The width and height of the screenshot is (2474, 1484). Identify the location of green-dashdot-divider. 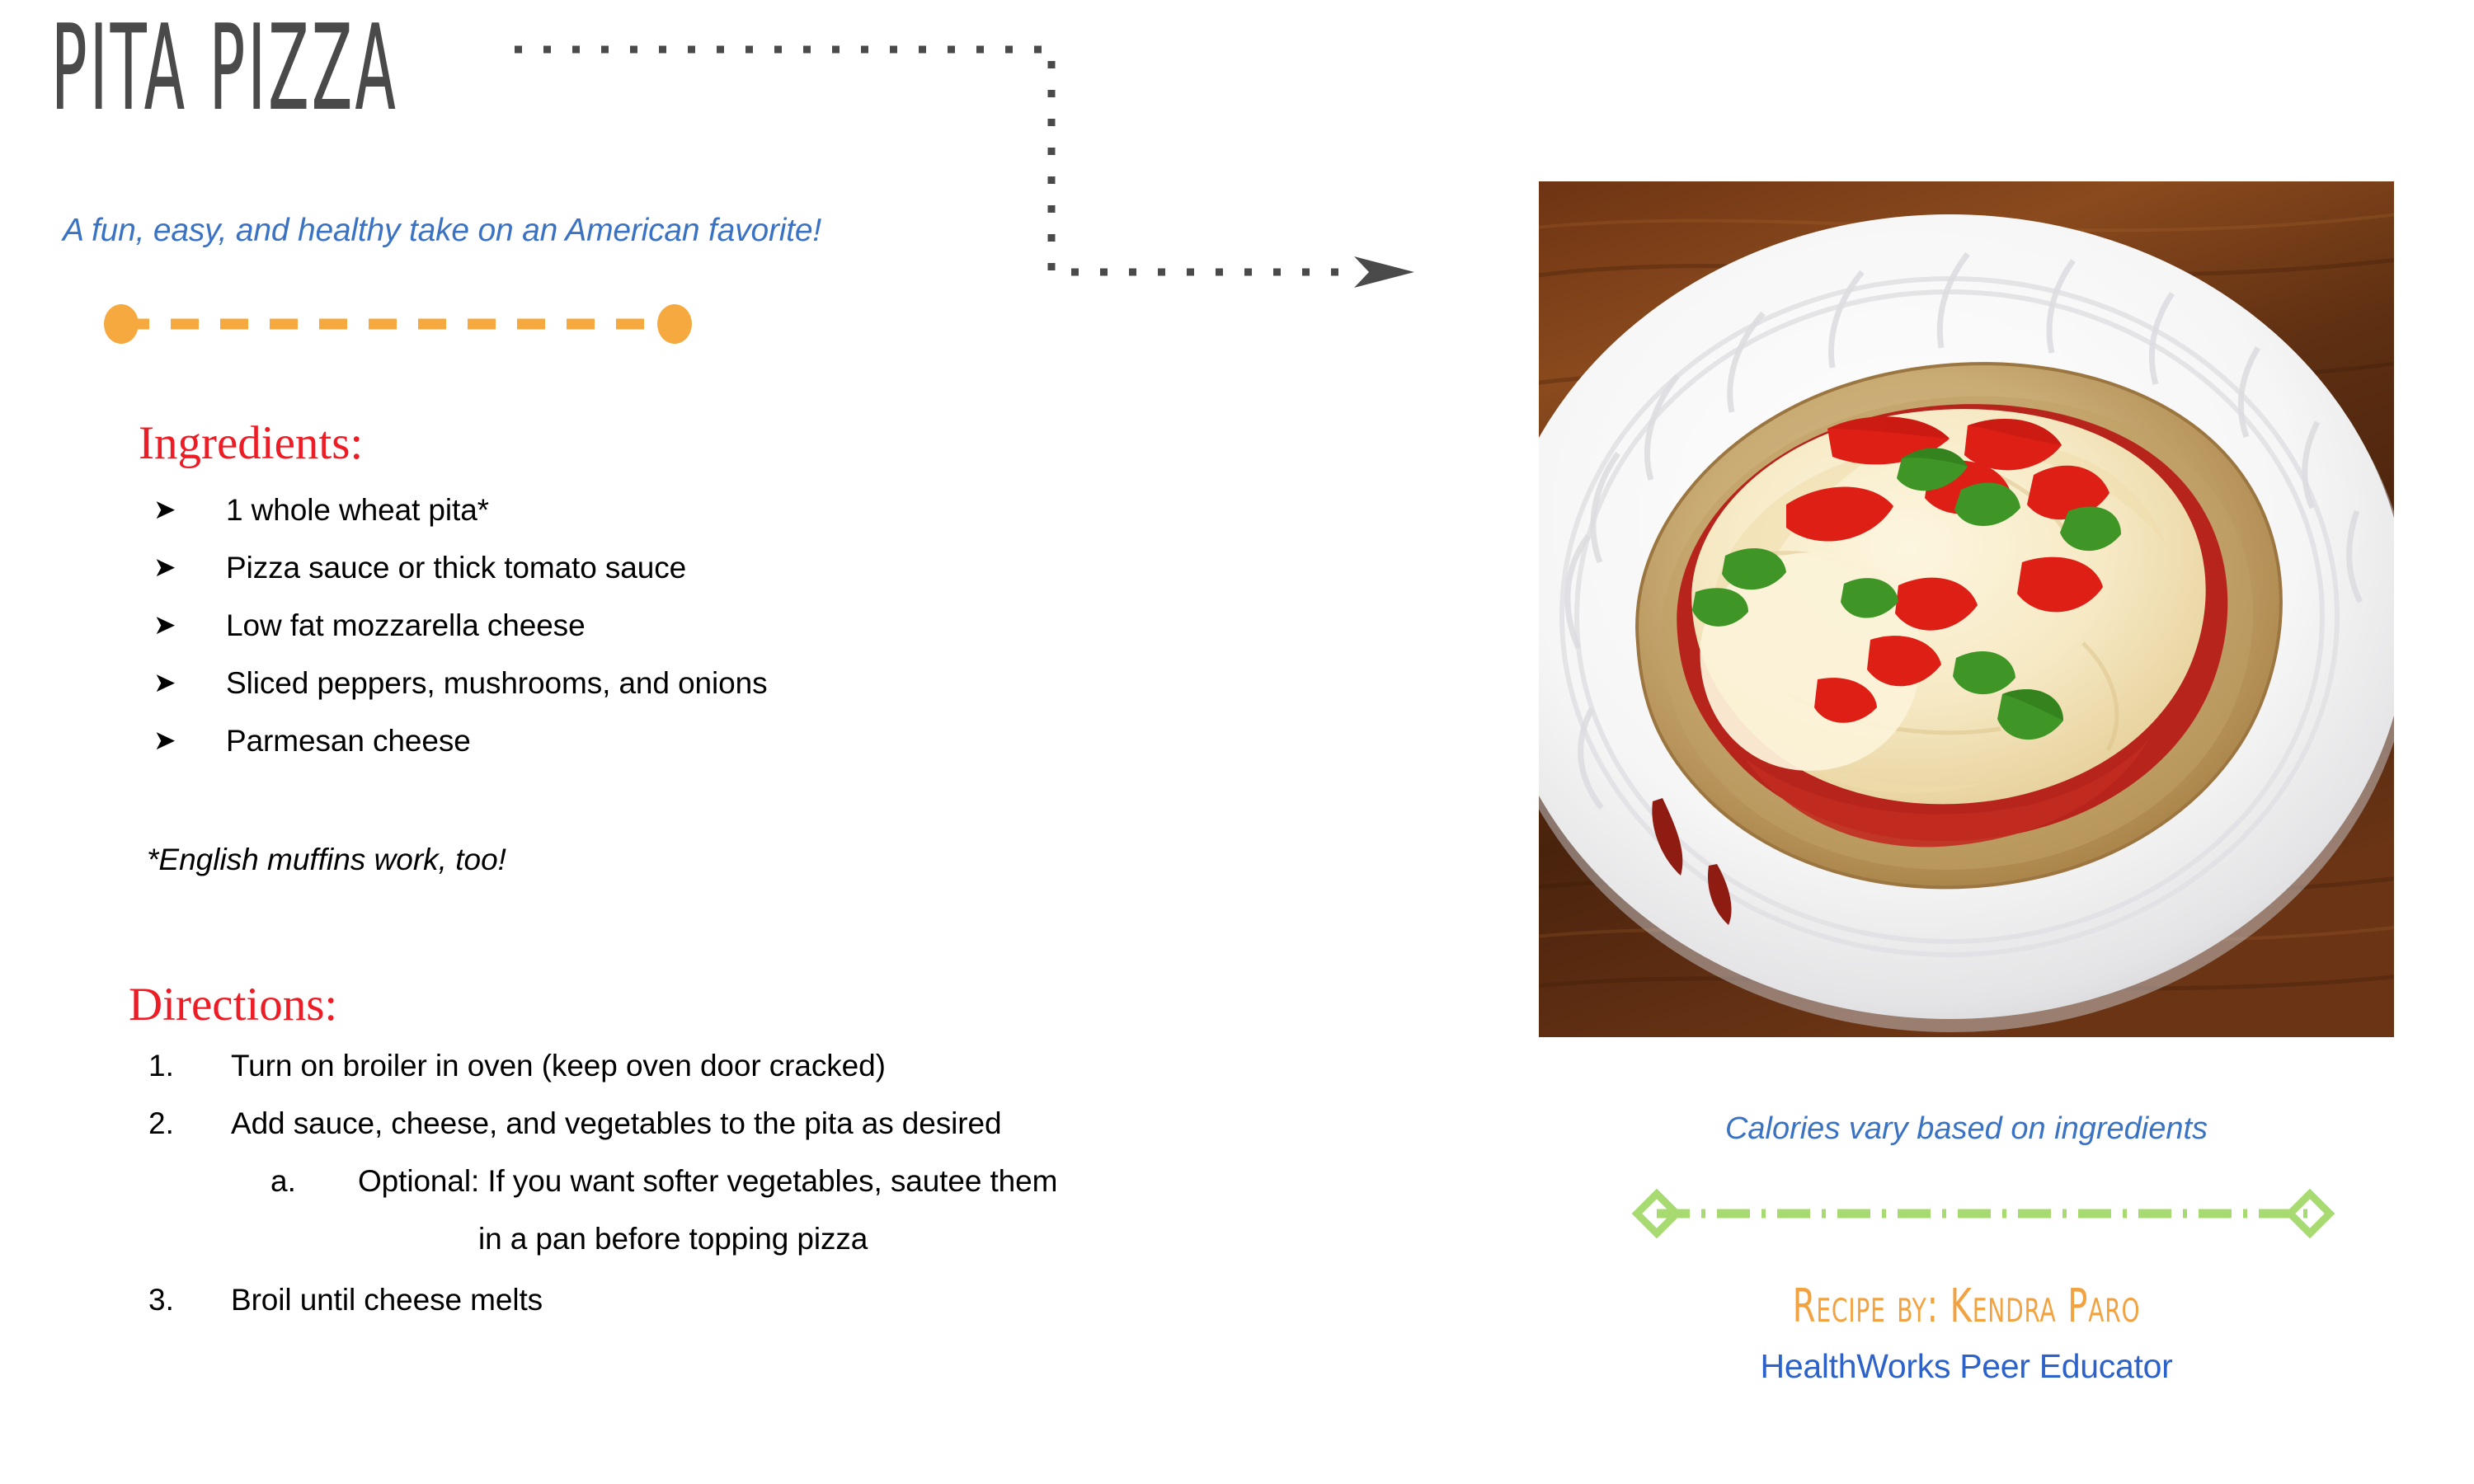
(1983, 1213).